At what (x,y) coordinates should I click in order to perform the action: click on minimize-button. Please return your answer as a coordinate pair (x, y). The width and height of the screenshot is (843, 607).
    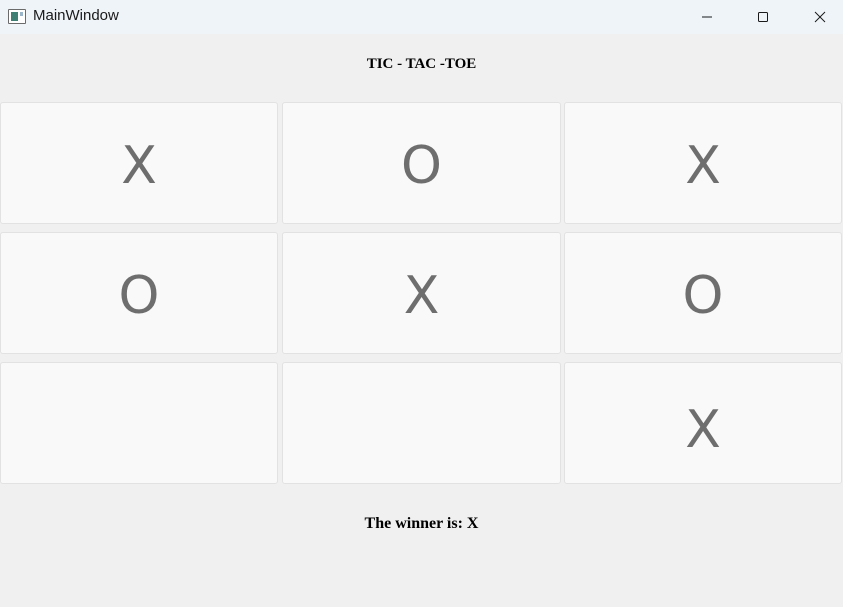
    Looking at the image, I should click on (707, 17).